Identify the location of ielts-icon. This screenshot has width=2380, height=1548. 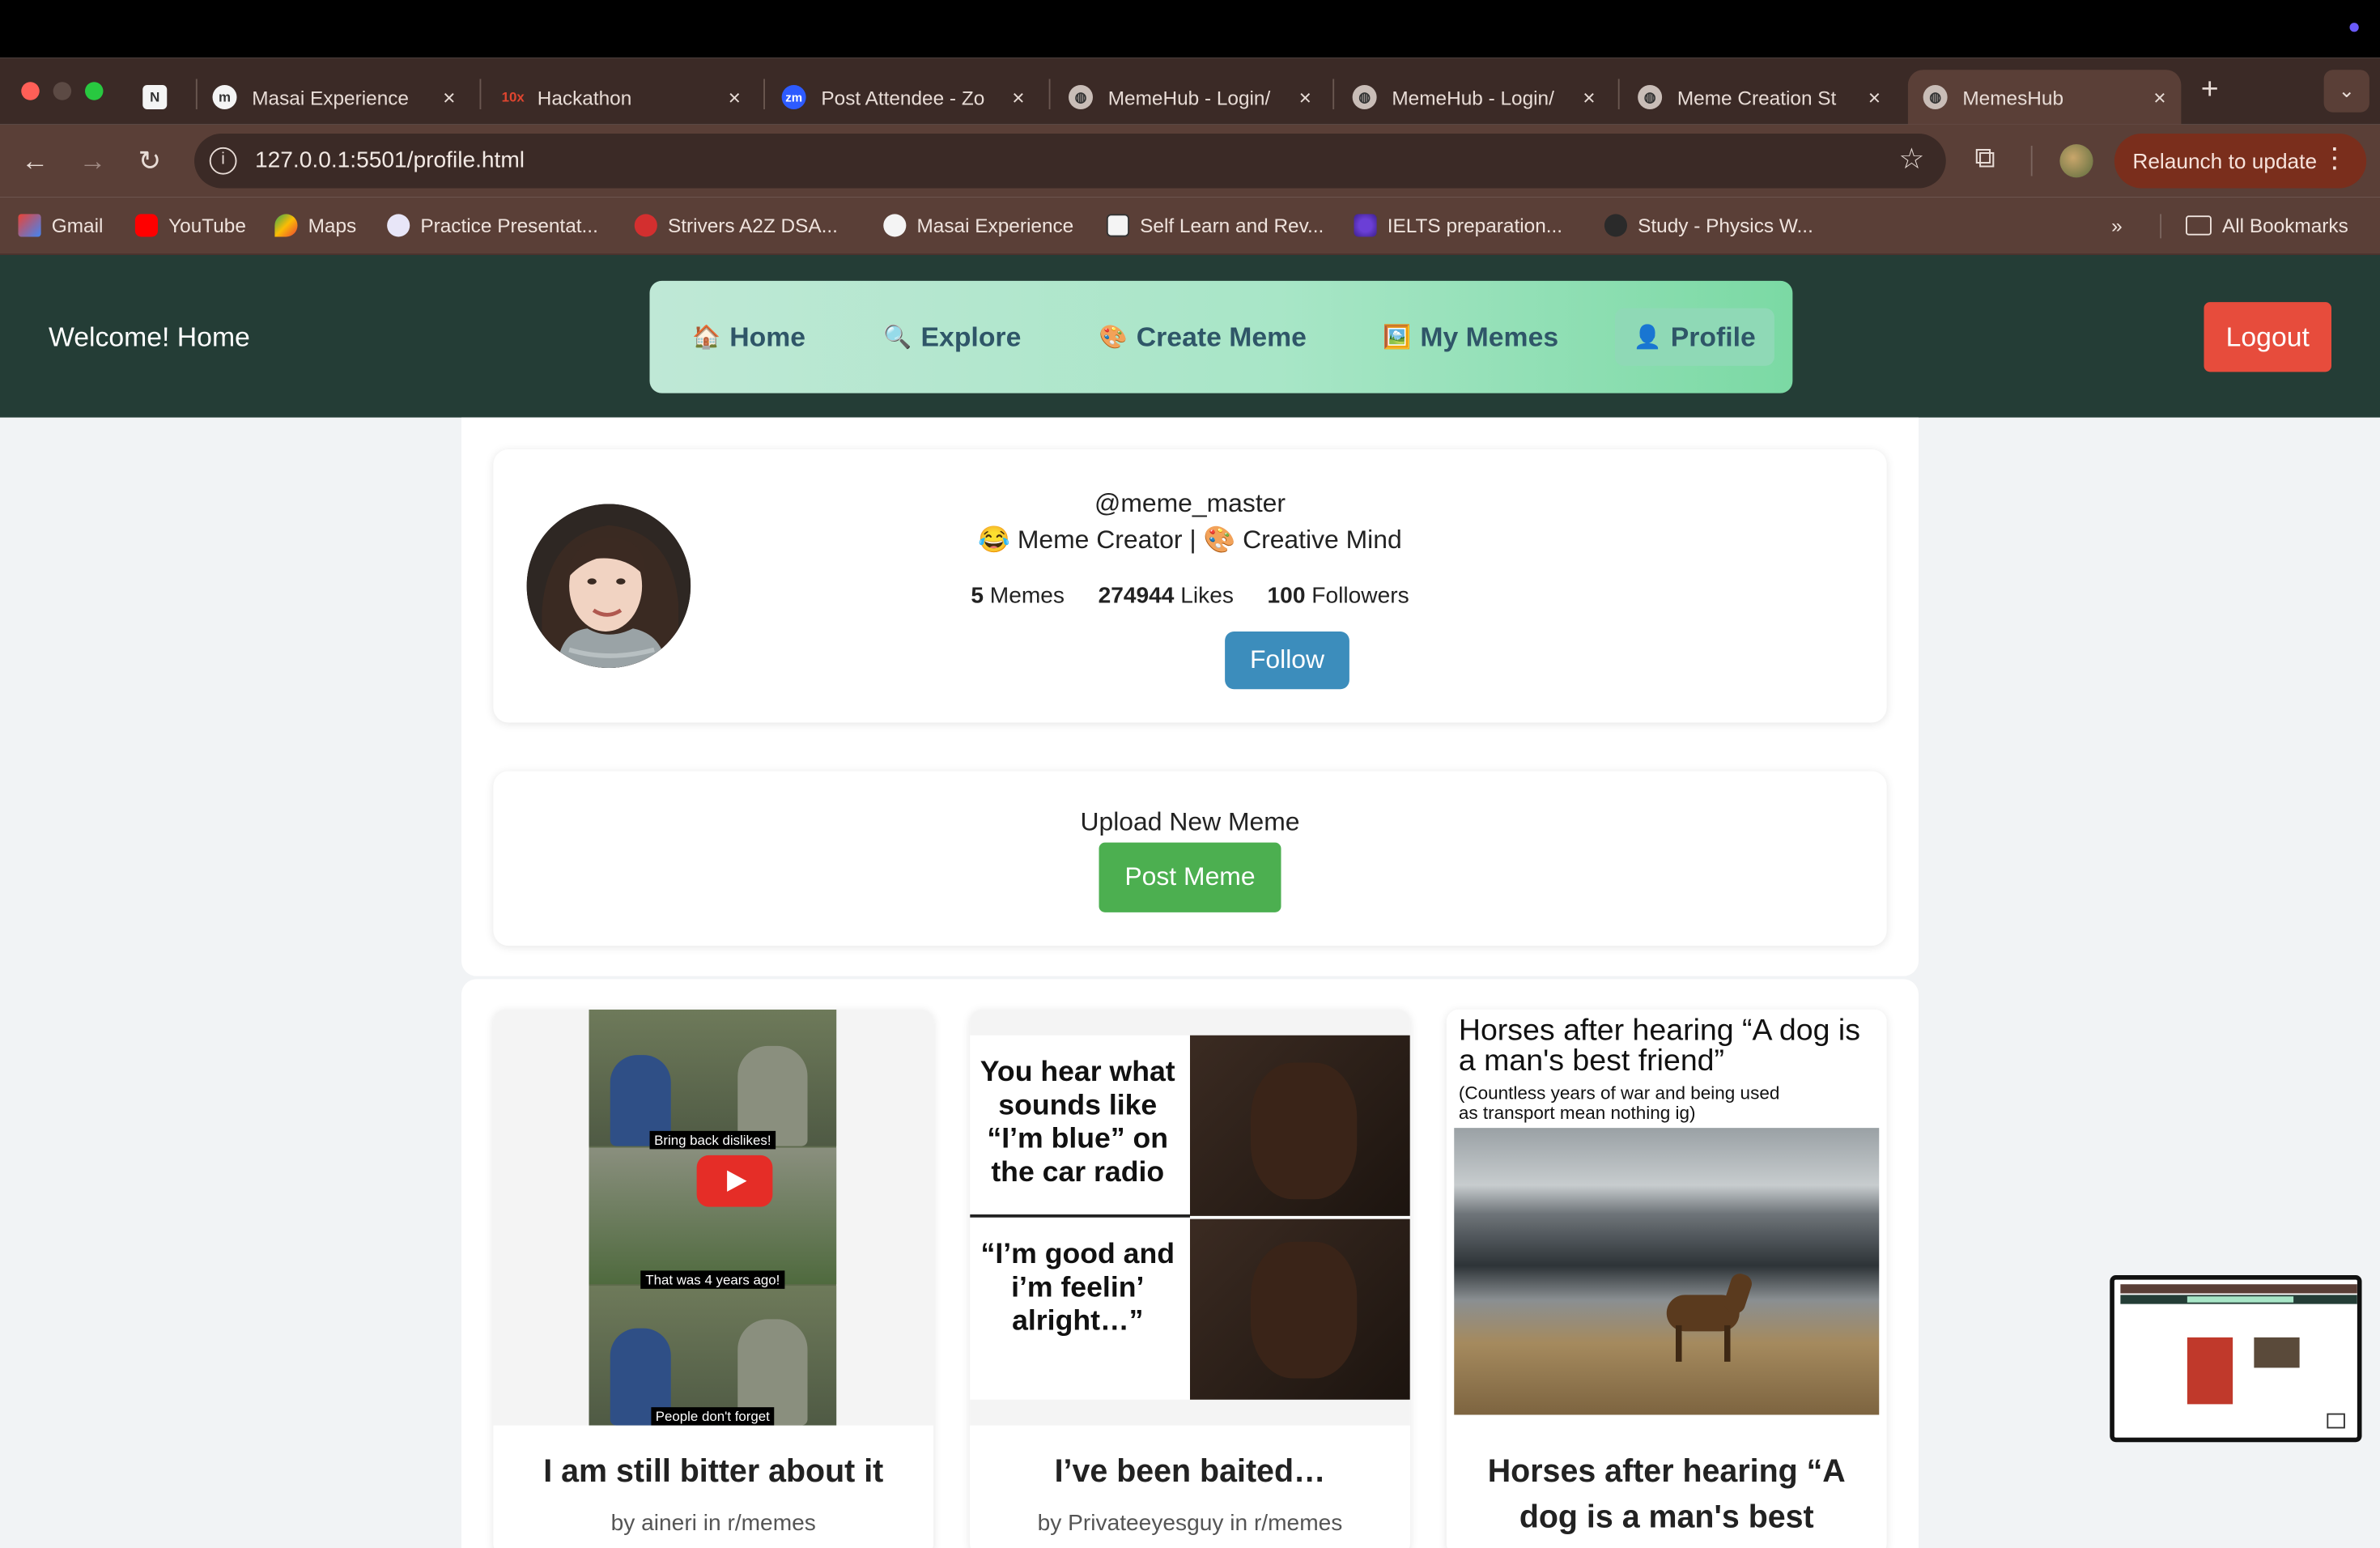
(1365, 225).